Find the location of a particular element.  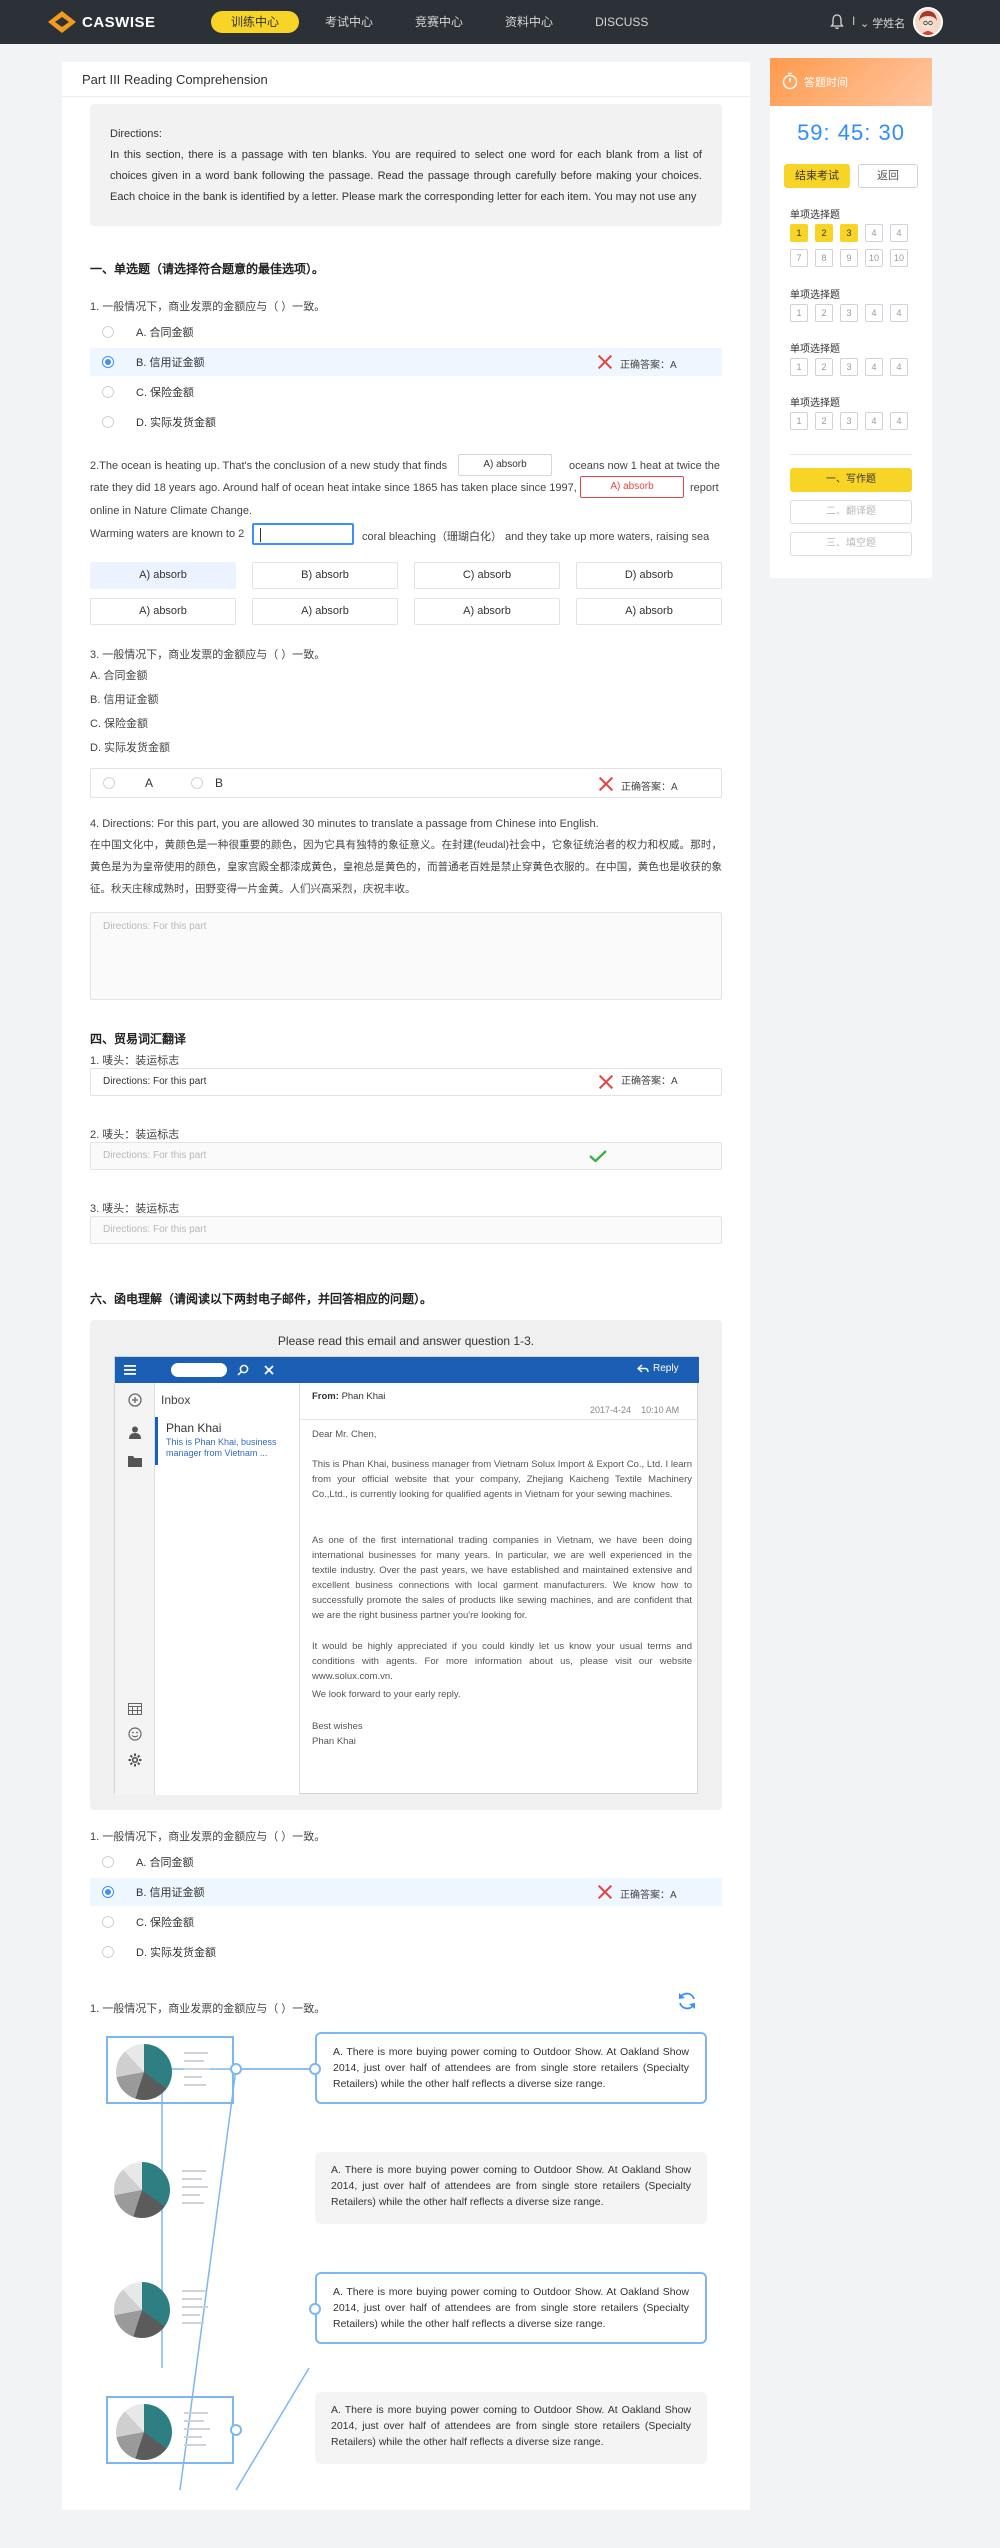

section-writing-button: 一、写作题 is located at coordinates (851, 480).